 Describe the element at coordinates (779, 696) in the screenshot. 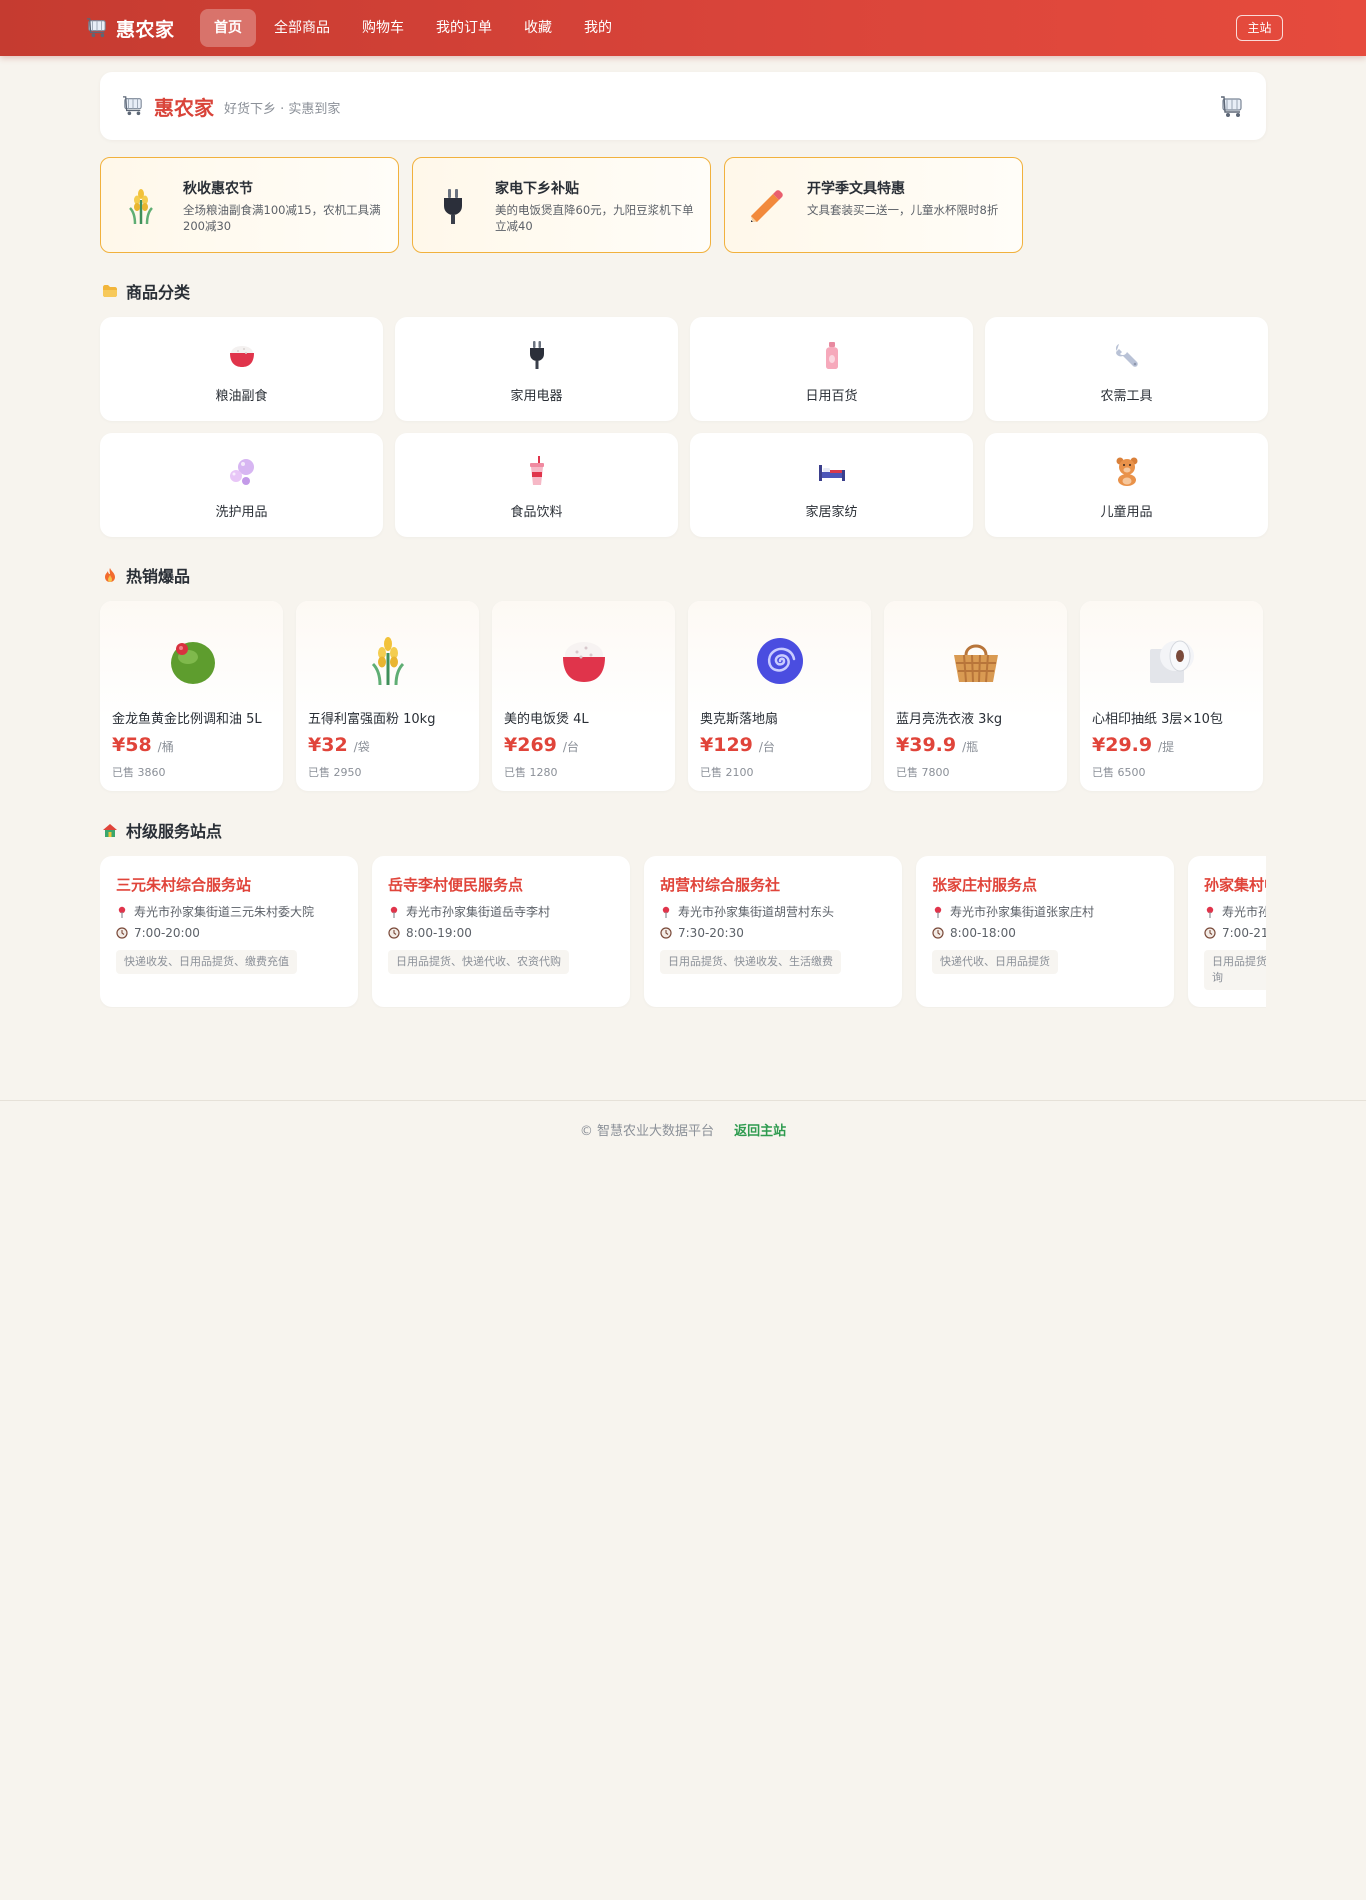

I see `product-card: 奥克斯落地扇 ¥129 /台 已售 2100` at that location.